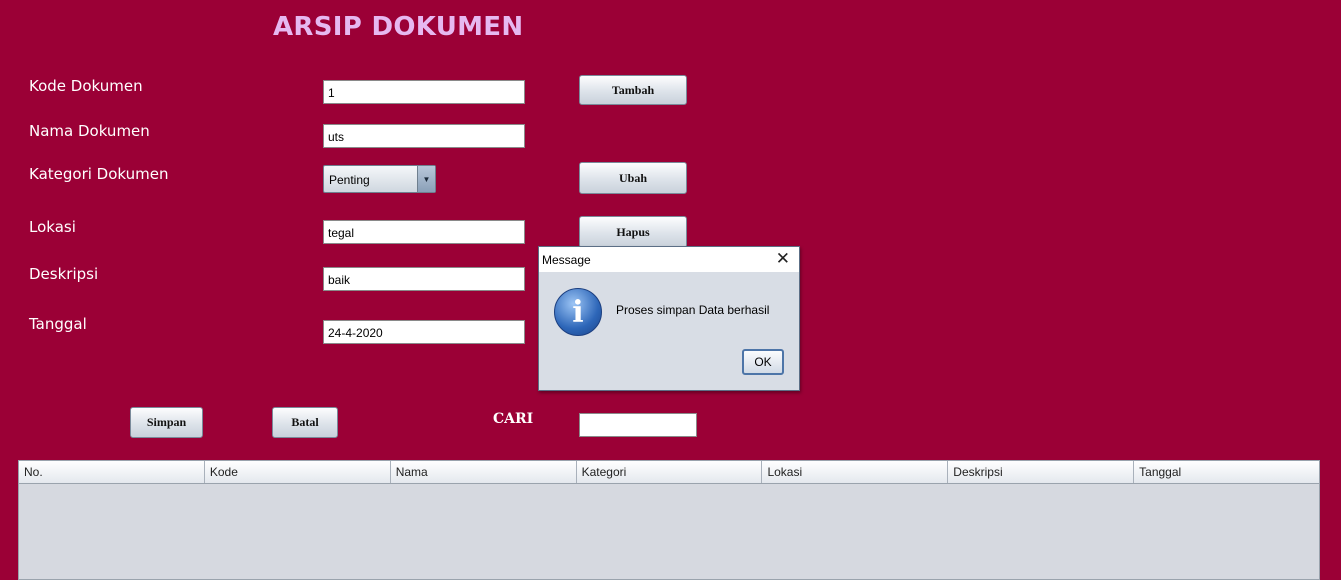  I want to click on column-header-no: No., so click(112, 472).